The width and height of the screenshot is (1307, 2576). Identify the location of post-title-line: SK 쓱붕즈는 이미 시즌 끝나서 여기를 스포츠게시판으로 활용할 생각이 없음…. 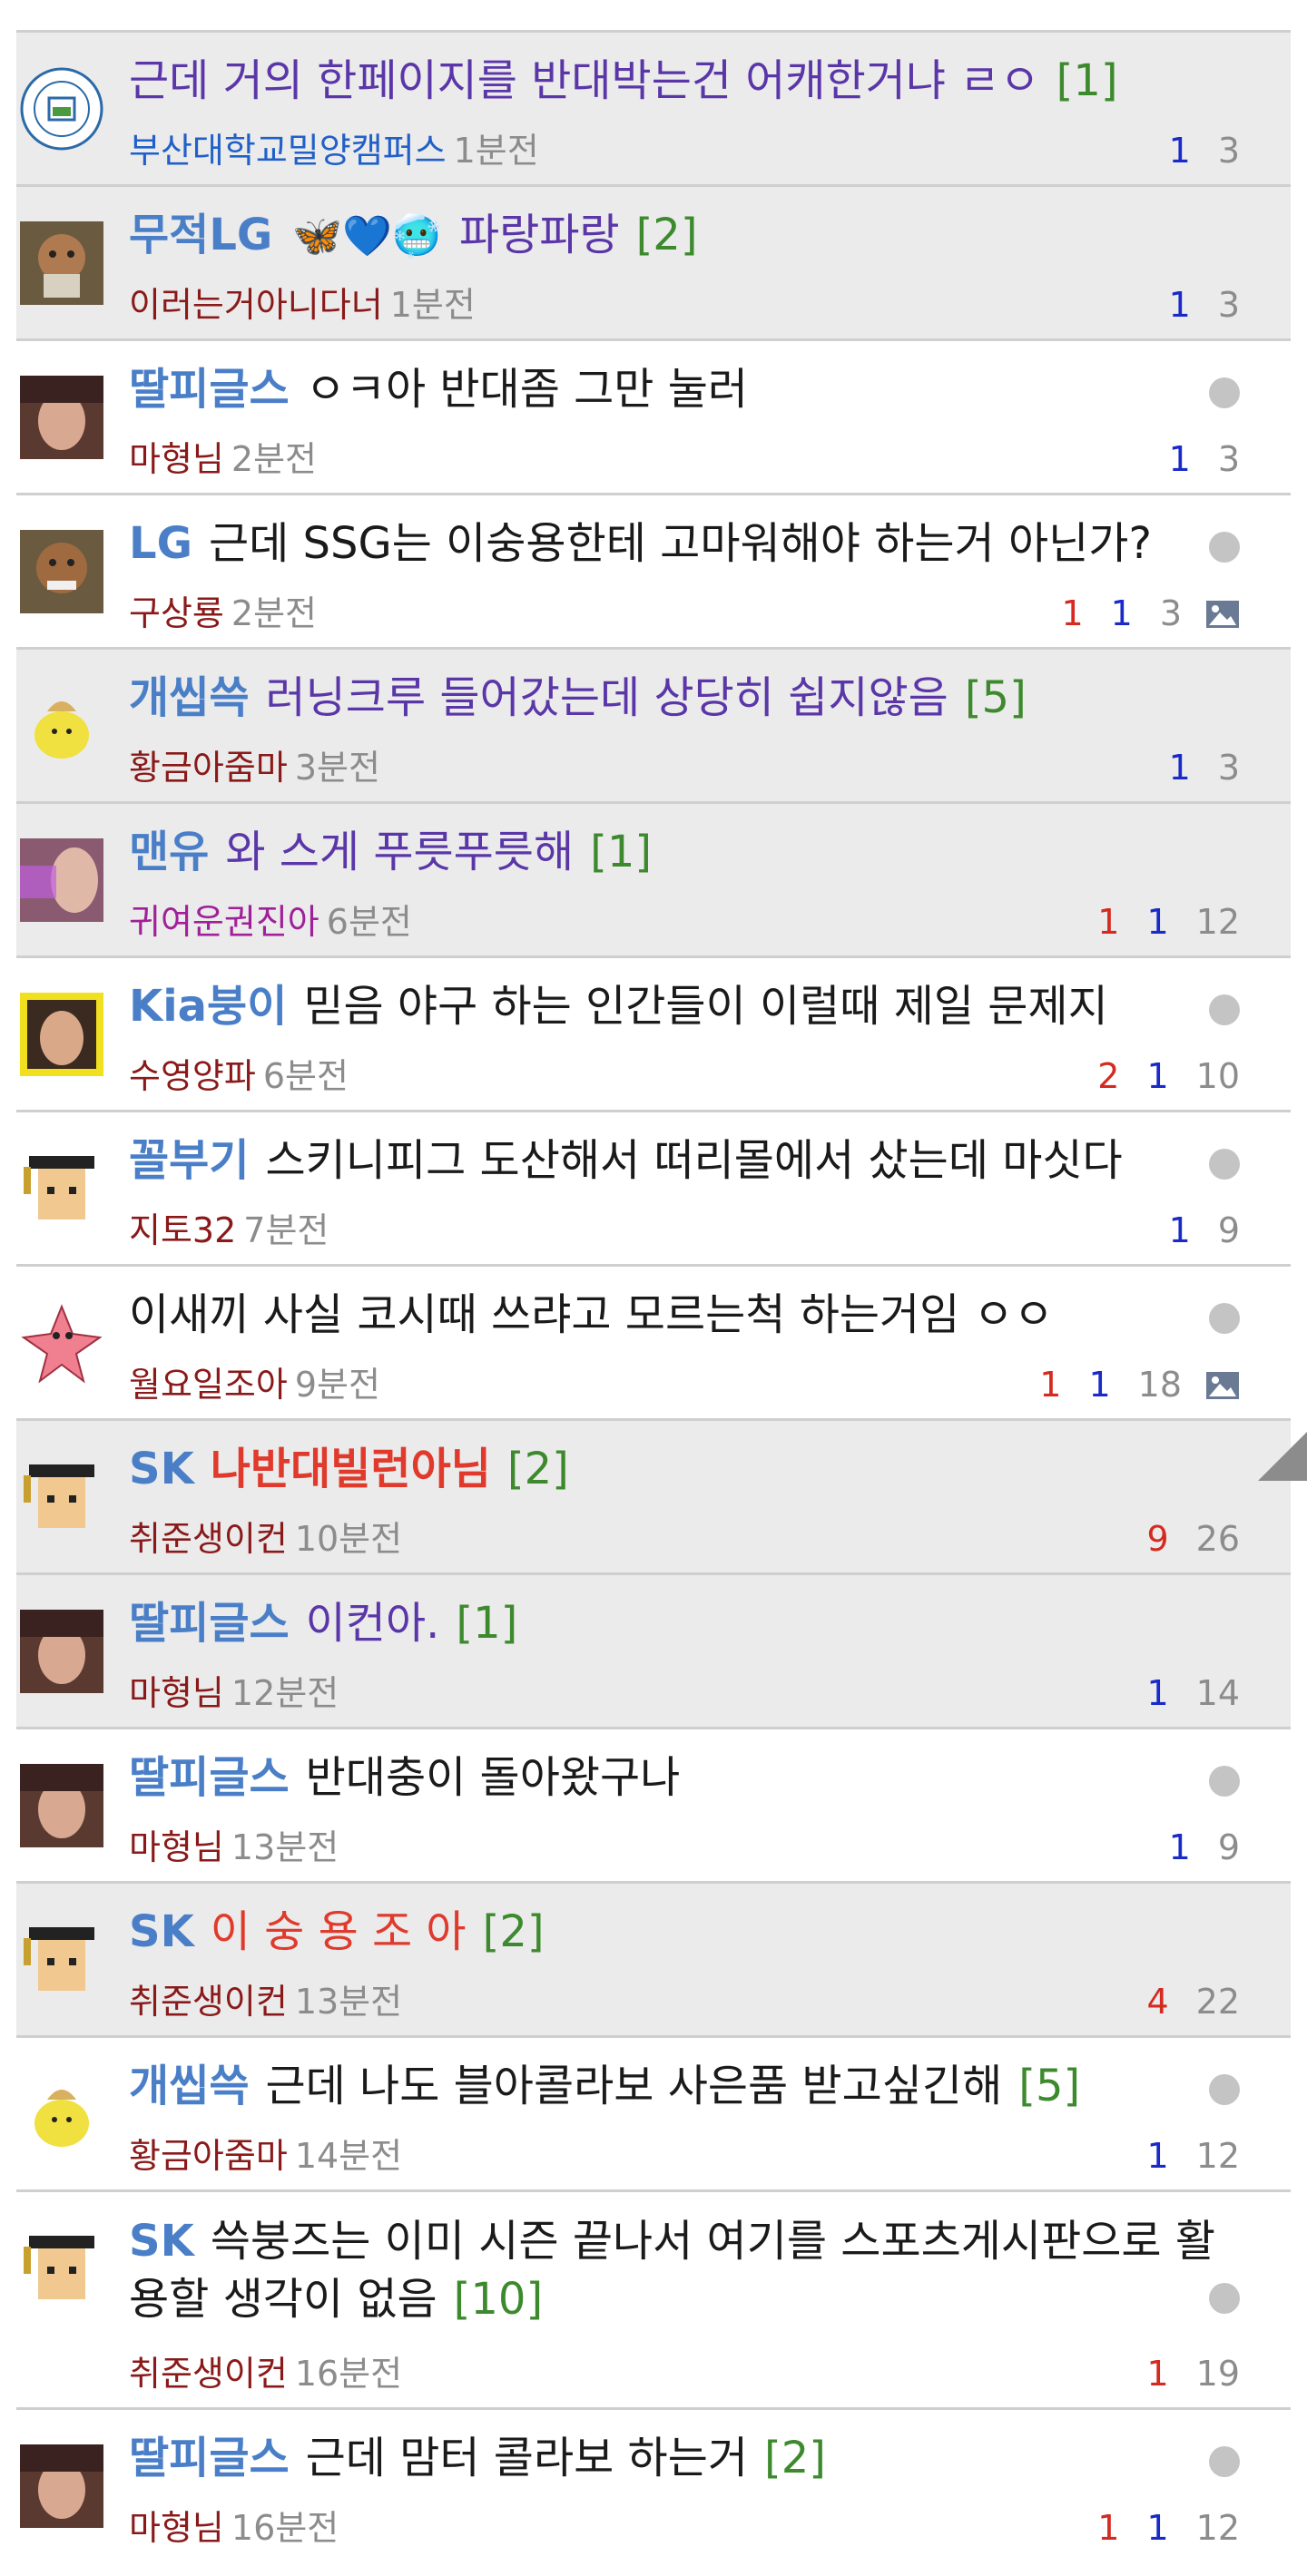
(678, 2270).